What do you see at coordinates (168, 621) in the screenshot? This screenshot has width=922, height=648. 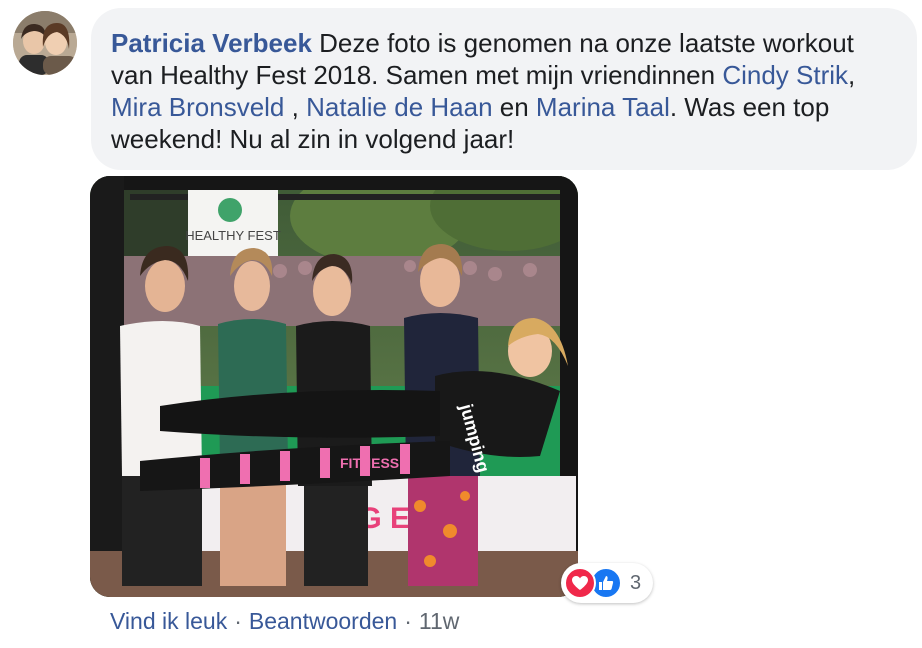 I see `like-link: Vind ik leuk` at bounding box center [168, 621].